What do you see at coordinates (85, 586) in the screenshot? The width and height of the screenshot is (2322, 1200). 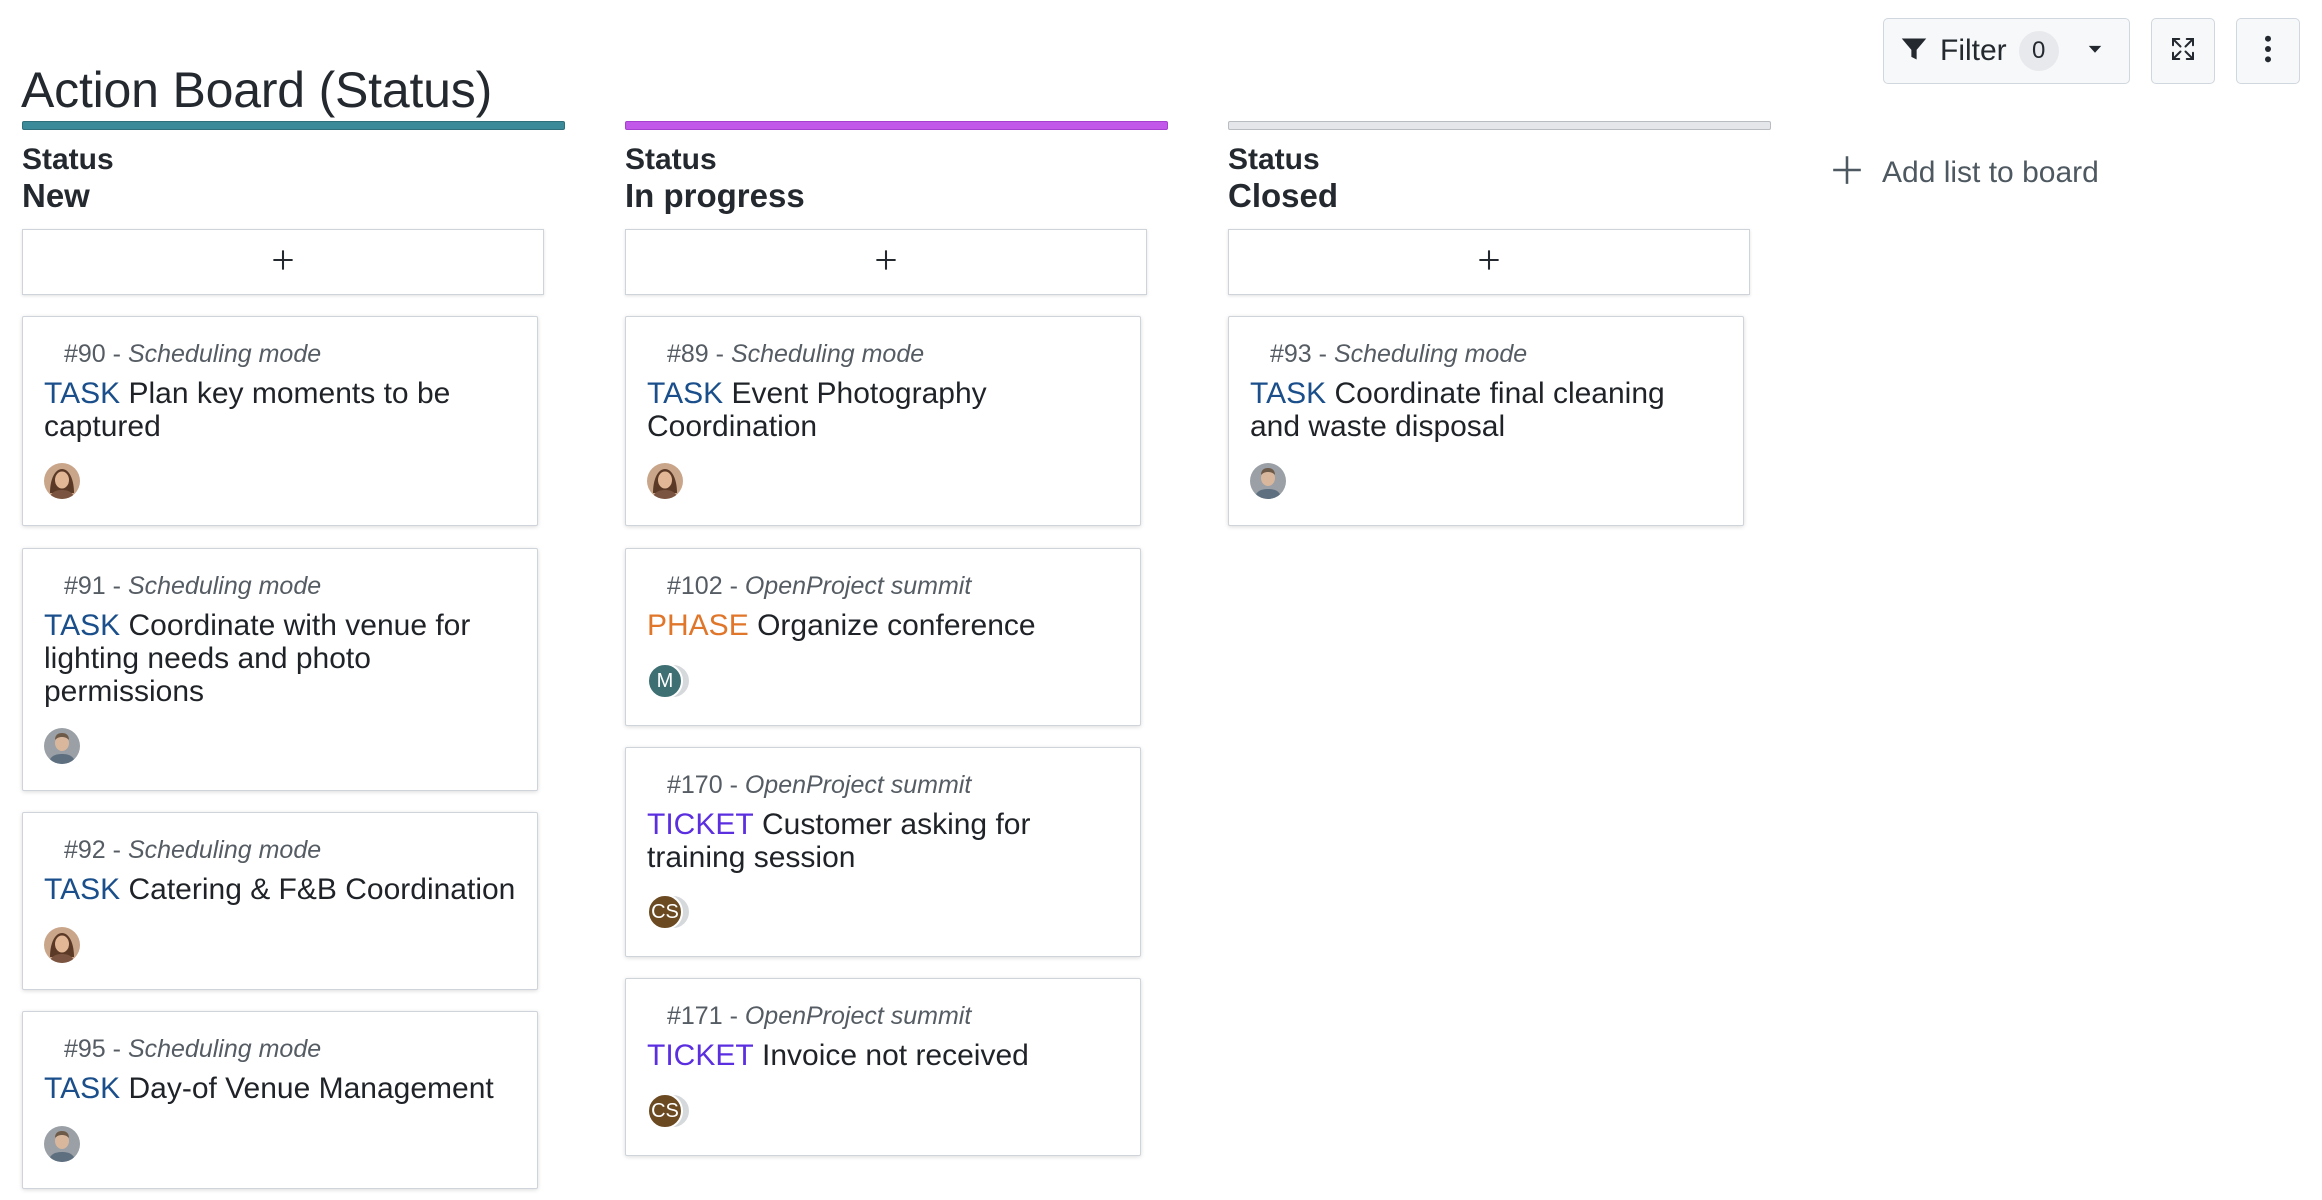 I see `card-id: #91` at bounding box center [85, 586].